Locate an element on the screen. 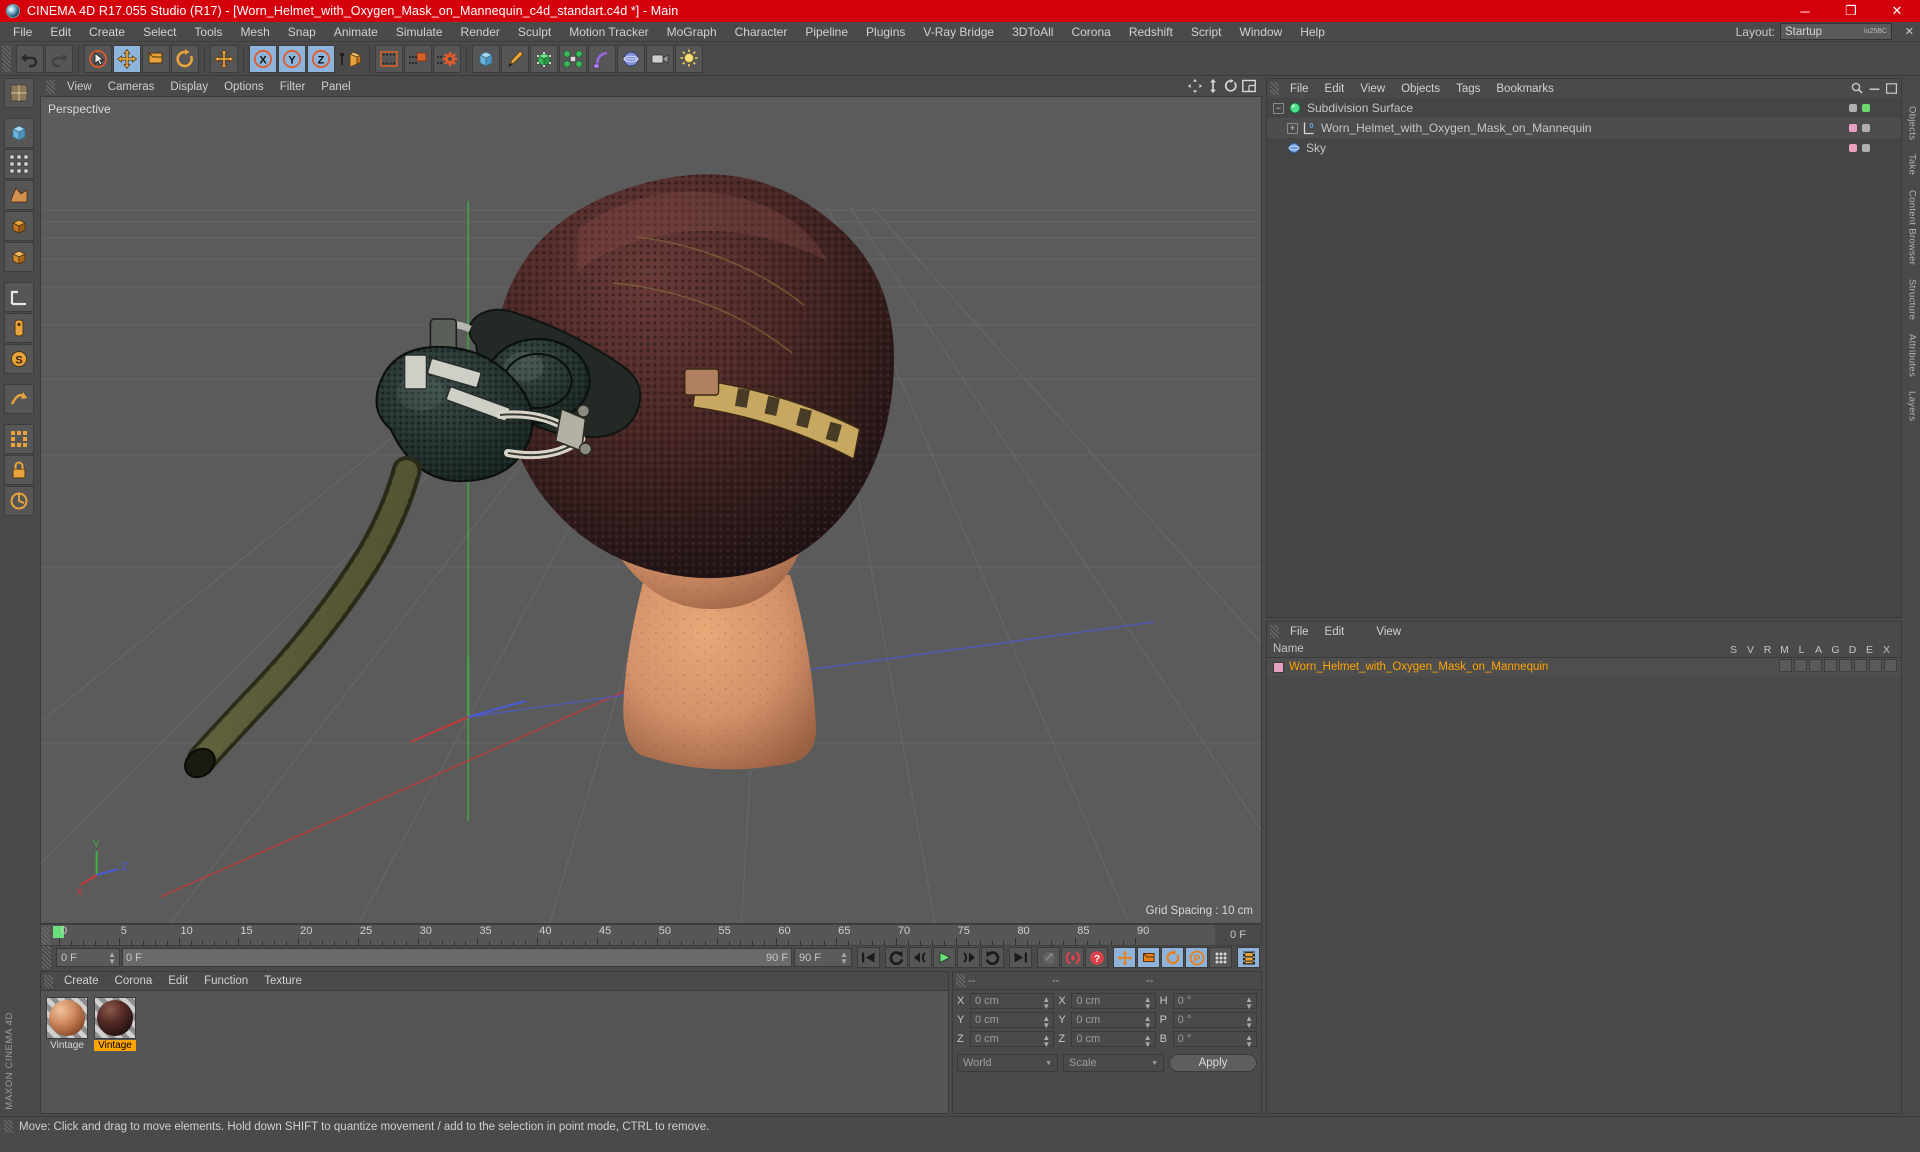 Image resolution: width=1920 pixels, height=1152 pixels. viewport-menu-cameras: Cameras is located at coordinates (131, 87).